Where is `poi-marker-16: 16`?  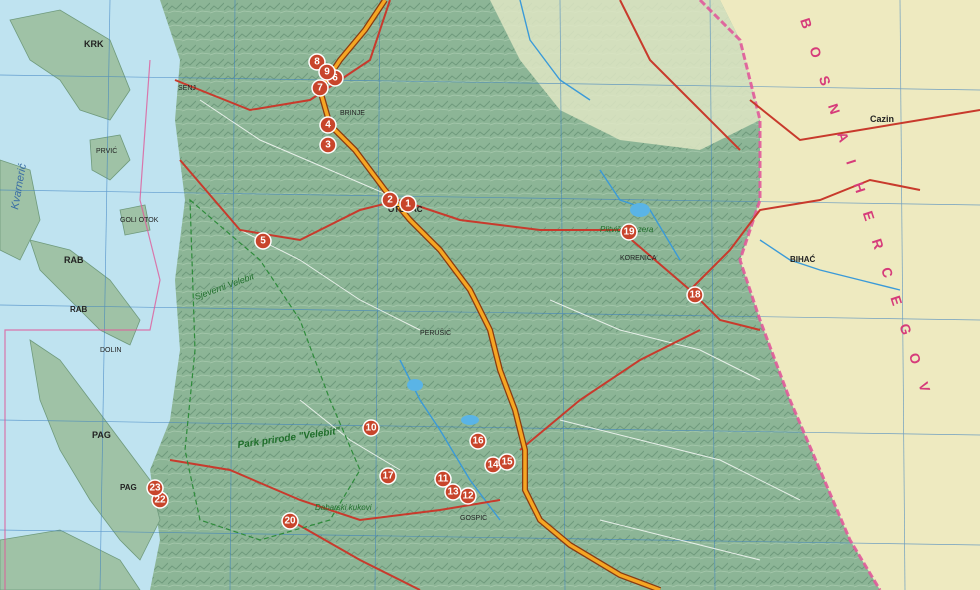 poi-marker-16: 16 is located at coordinates (478, 441).